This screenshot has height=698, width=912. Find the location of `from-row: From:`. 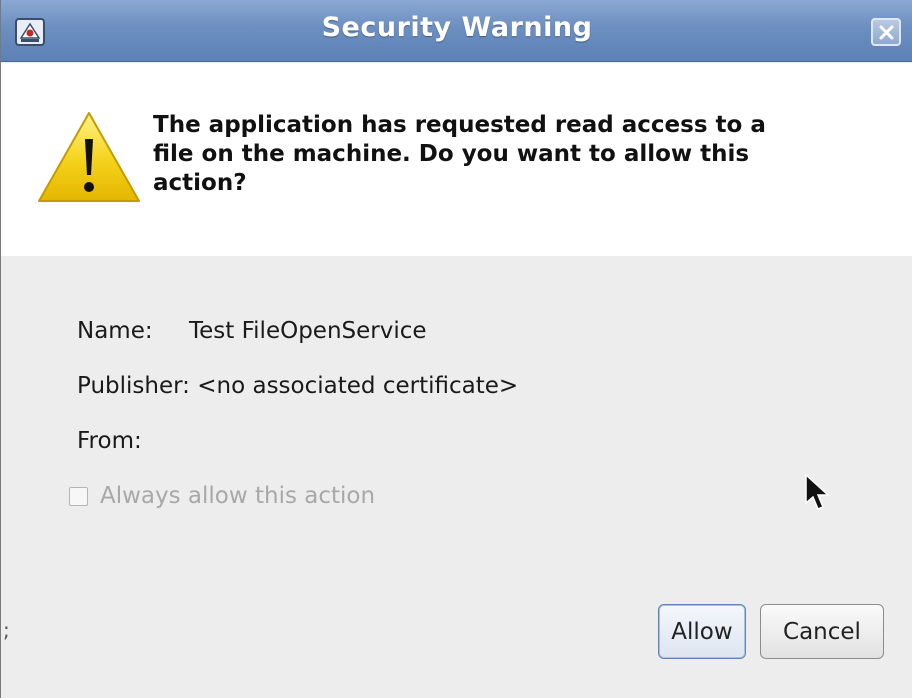

from-row: From: is located at coordinates (109, 441).